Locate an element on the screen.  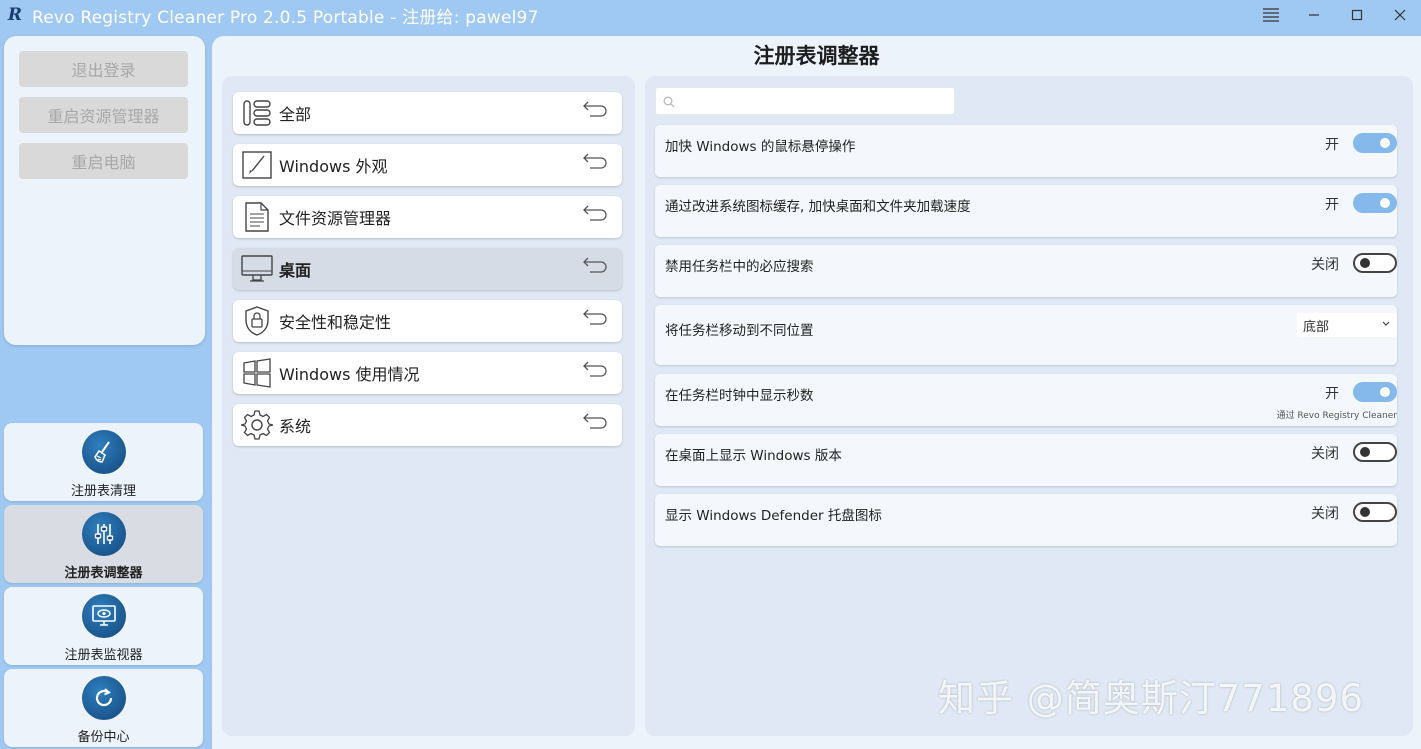
category-label: 系统 is located at coordinates (295, 426).